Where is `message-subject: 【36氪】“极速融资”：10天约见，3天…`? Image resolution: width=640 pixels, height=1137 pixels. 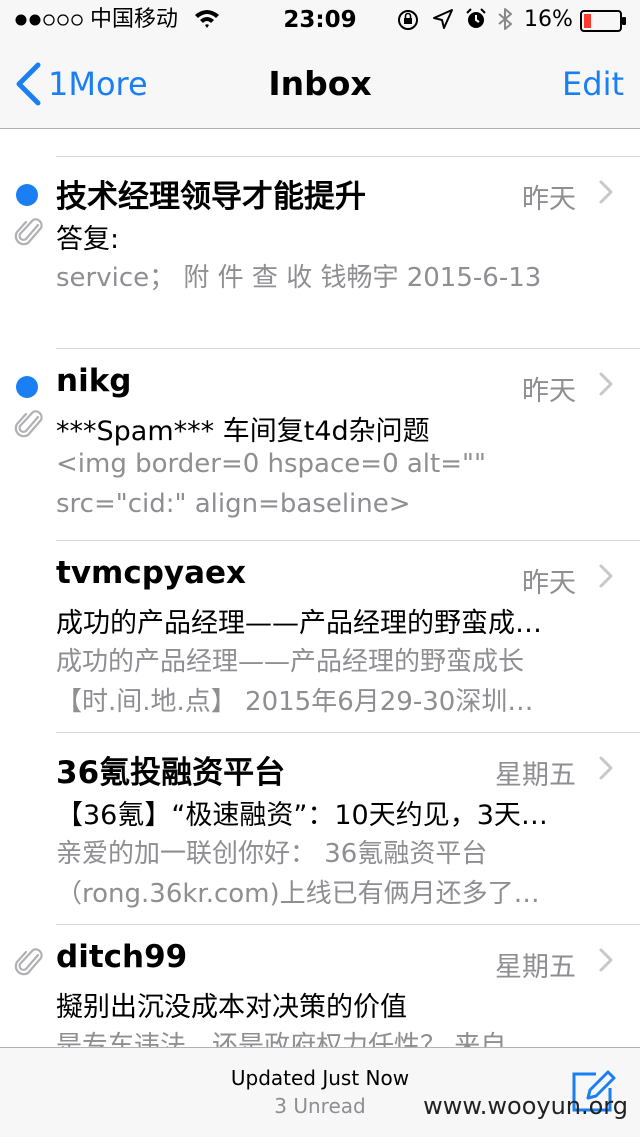 message-subject: 【36氪】“极速融资”：10天约见，3天… is located at coordinates (302, 815).